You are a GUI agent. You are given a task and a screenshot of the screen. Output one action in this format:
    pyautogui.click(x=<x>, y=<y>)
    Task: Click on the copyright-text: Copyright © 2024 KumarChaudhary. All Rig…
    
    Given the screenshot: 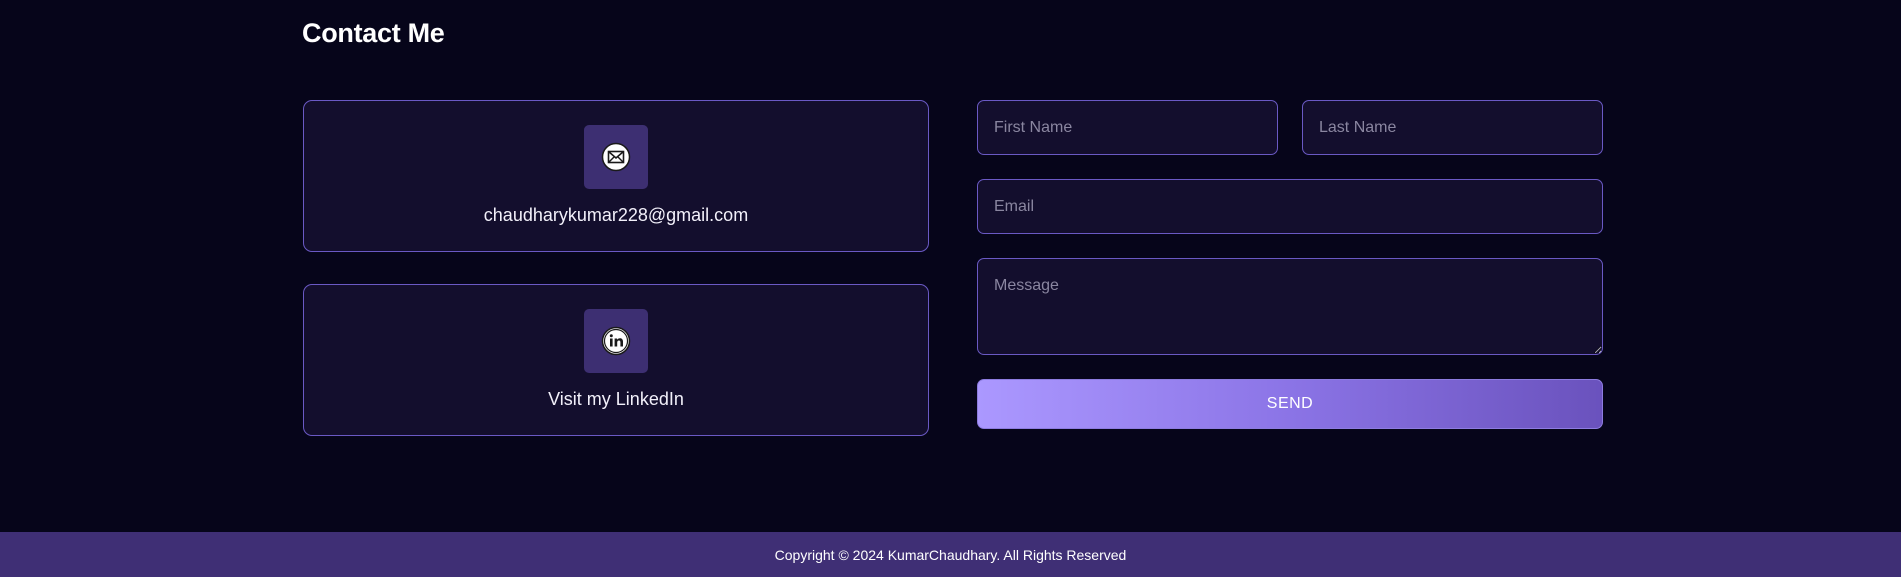 What is the action you would take?
    pyautogui.click(x=950, y=554)
    